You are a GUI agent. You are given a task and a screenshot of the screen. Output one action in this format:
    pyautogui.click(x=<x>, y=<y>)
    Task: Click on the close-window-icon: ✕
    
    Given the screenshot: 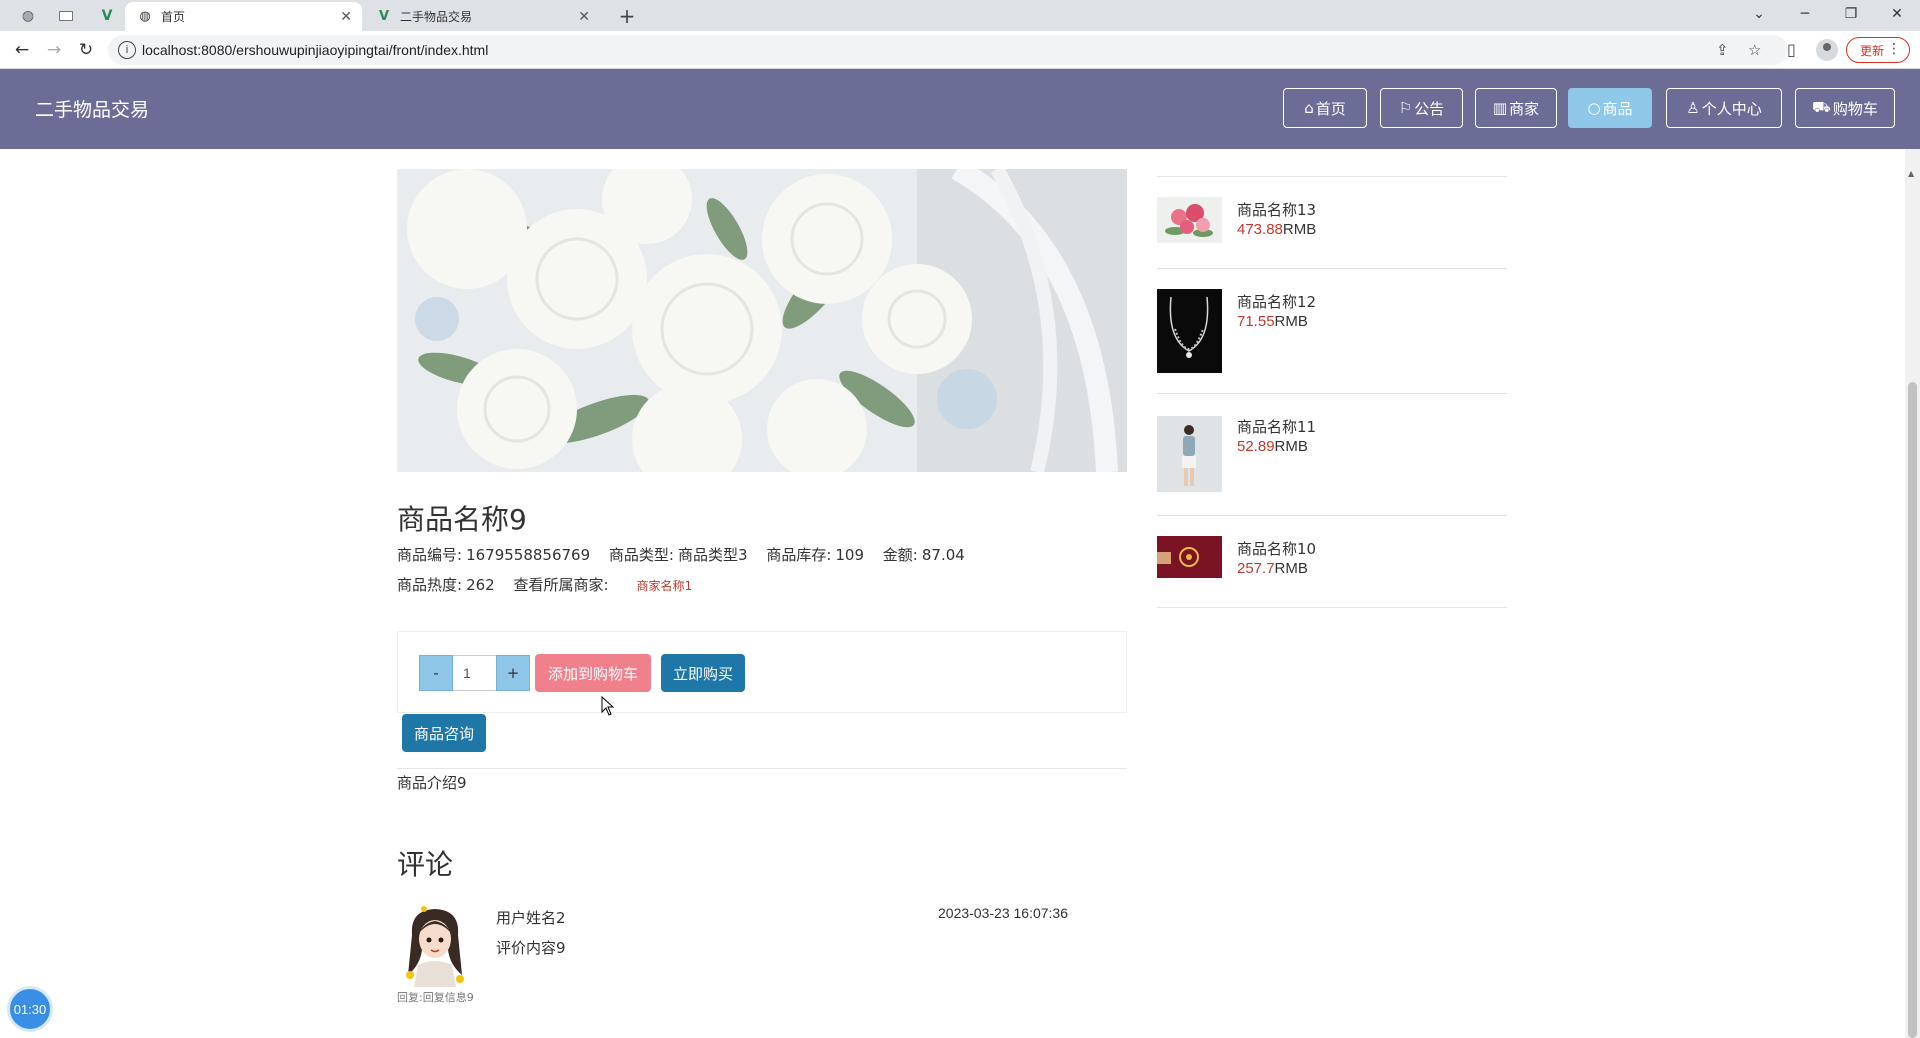 What is the action you would take?
    pyautogui.click(x=1897, y=14)
    